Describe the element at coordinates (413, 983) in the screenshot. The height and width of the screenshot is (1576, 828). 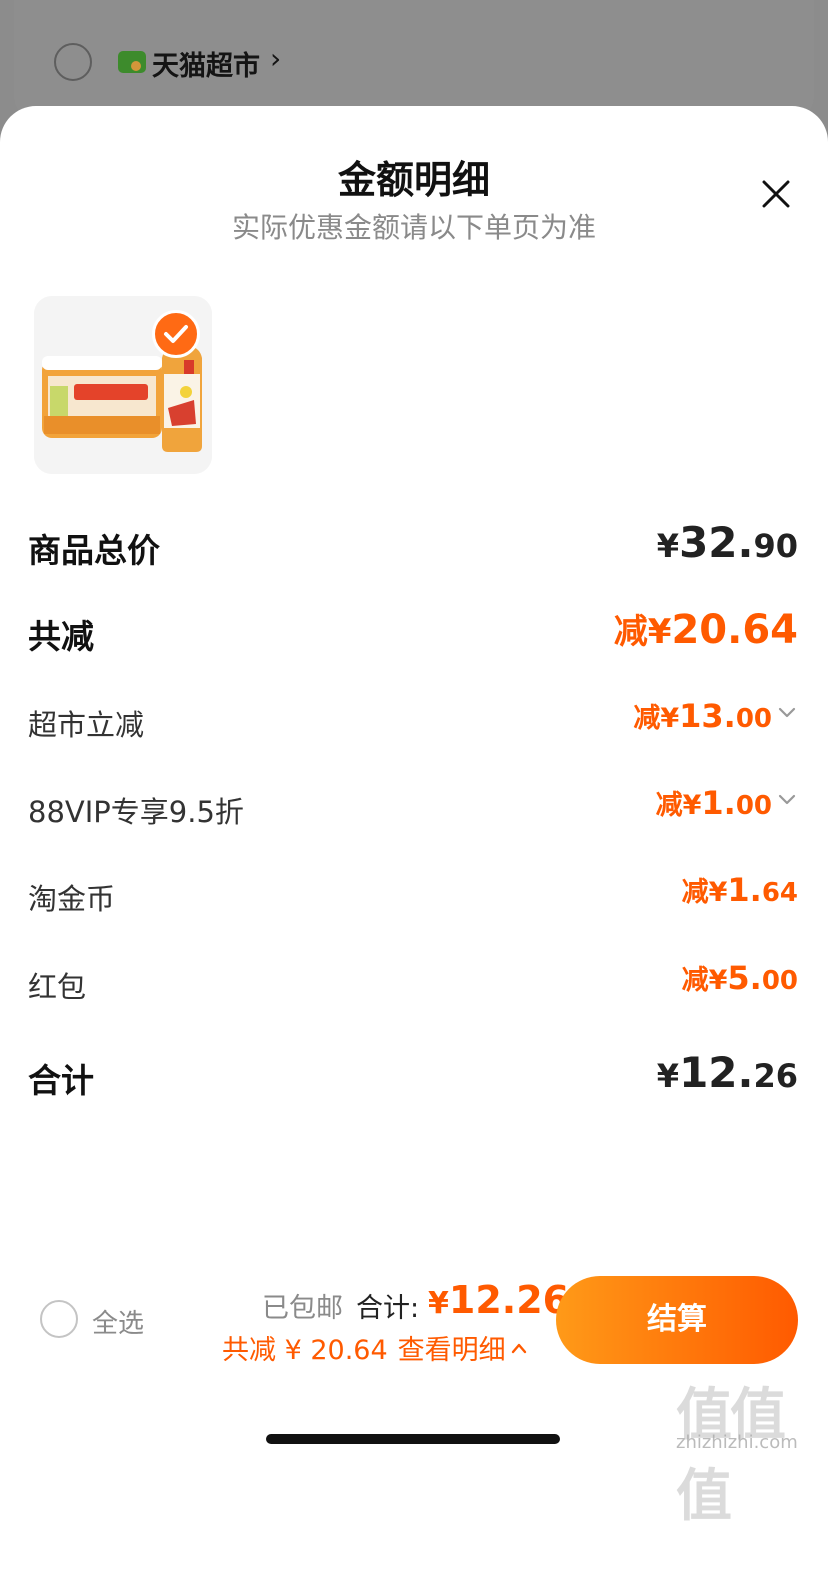
I see `row-red-packet: 红包 减¥5.00` at that location.